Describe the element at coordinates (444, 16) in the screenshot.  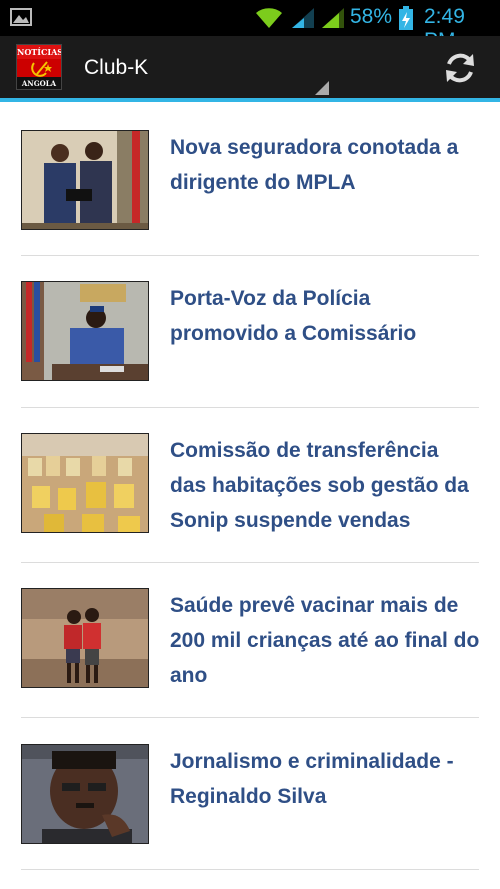
I see `clock-time: 2:49` at that location.